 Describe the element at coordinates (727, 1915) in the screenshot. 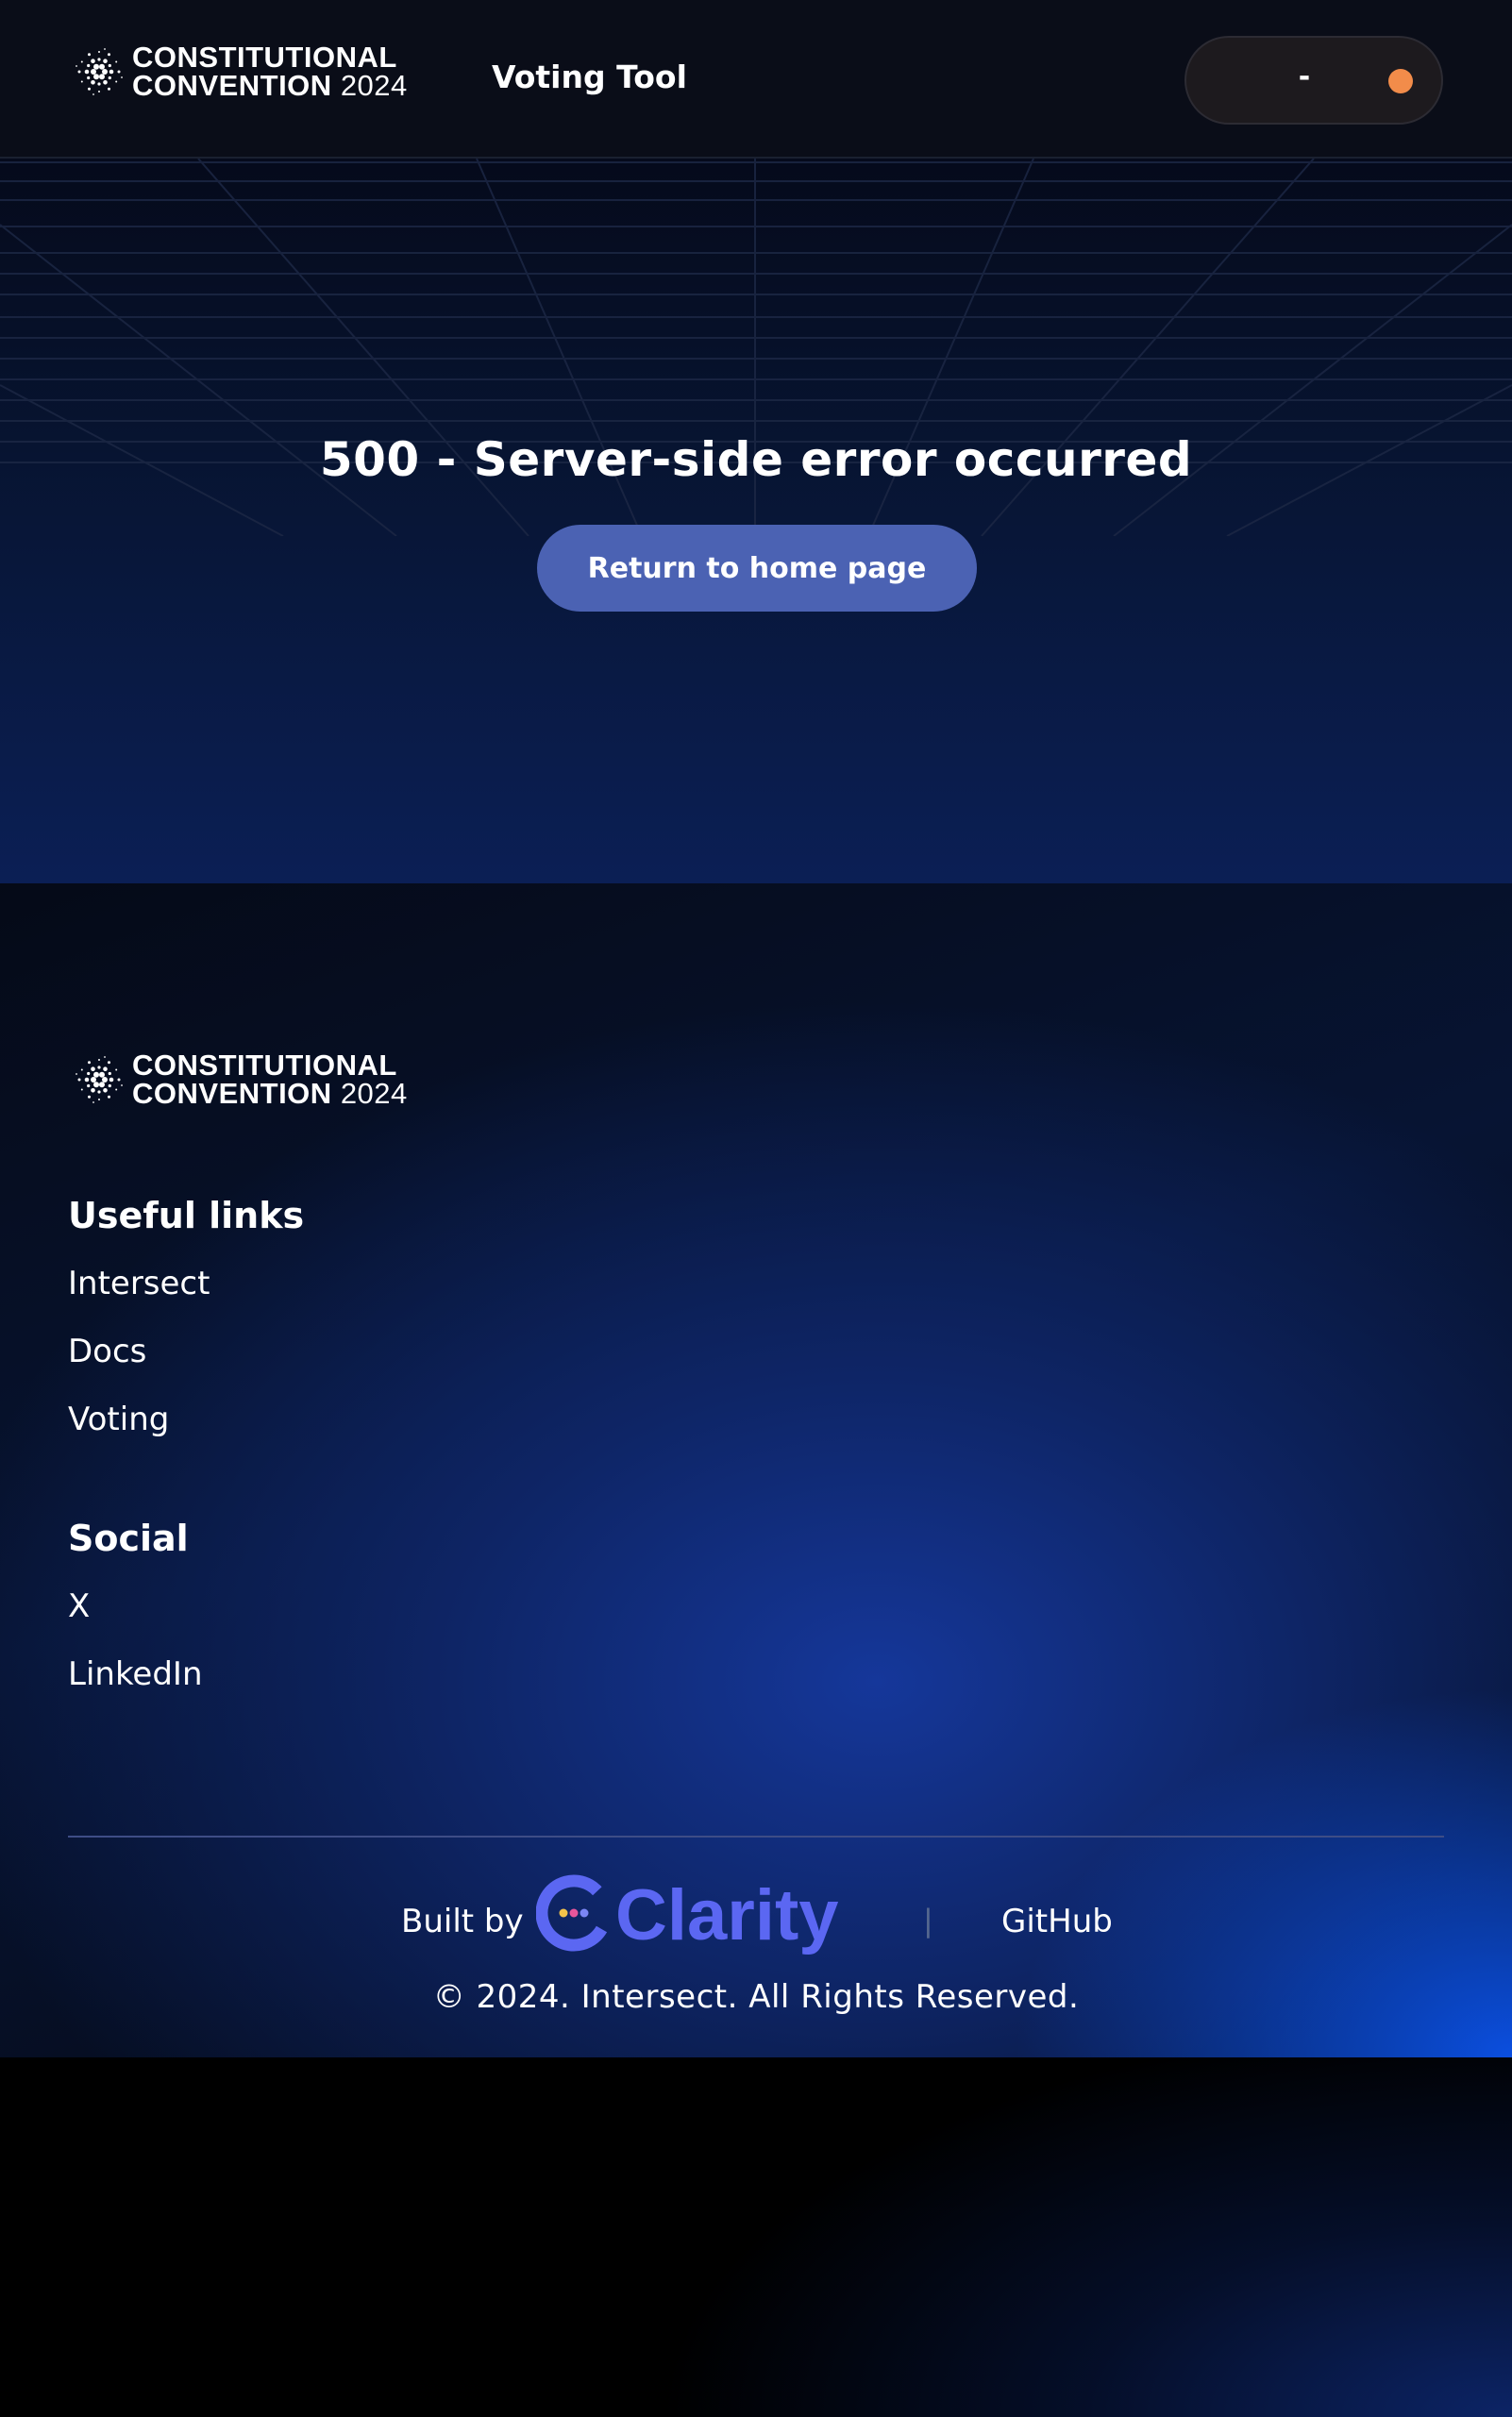

I see `clarity-wordmark: Clarity` at that location.